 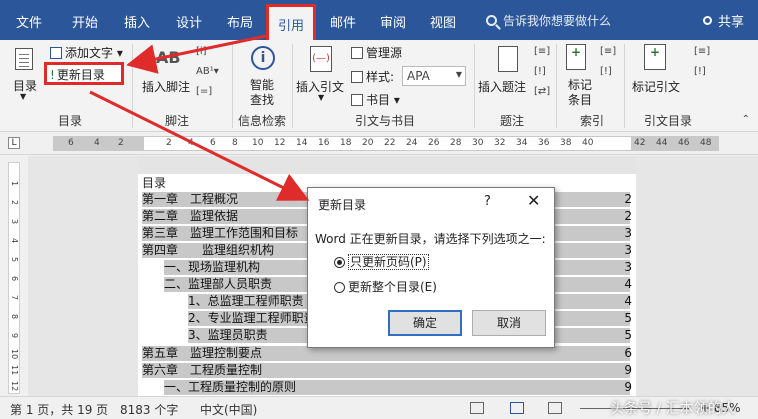 I want to click on smart-lookup-icon: i, so click(x=263, y=58).